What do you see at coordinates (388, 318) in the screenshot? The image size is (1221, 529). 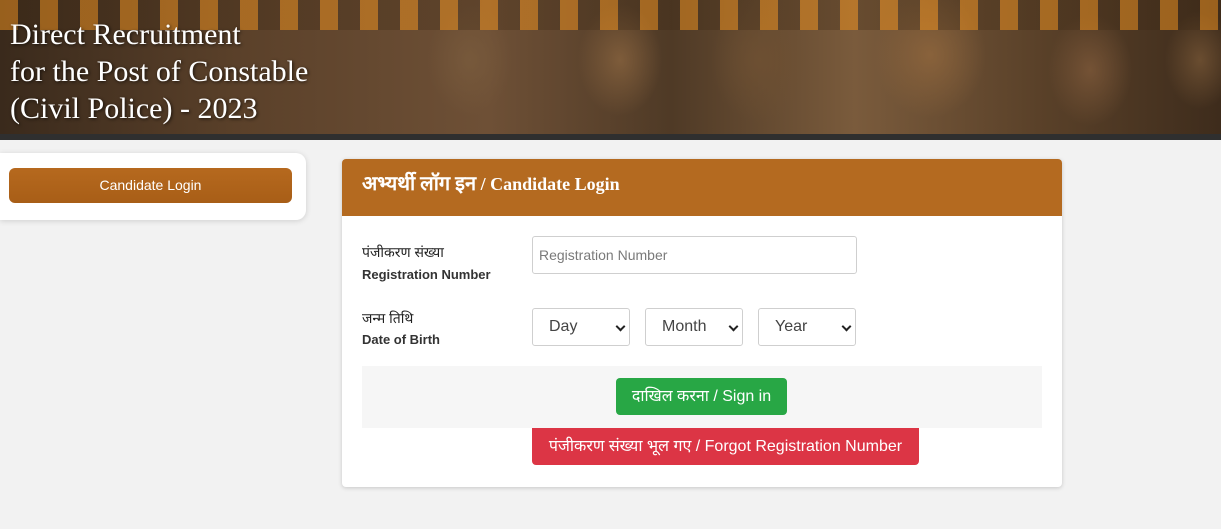 I see `dob-label-hindi: जन्म तिथि` at bounding box center [388, 318].